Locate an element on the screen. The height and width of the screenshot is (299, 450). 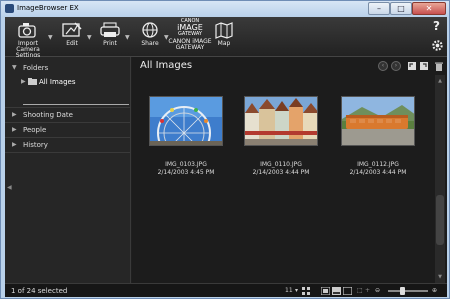
zoom-out-icon: ⊖ is located at coordinates (377, 291).